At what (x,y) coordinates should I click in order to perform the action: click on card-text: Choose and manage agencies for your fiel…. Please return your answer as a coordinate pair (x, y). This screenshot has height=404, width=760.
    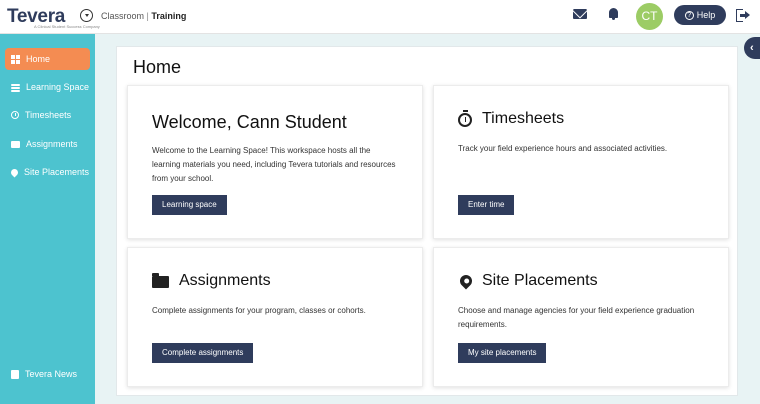
    Looking at the image, I should click on (576, 317).